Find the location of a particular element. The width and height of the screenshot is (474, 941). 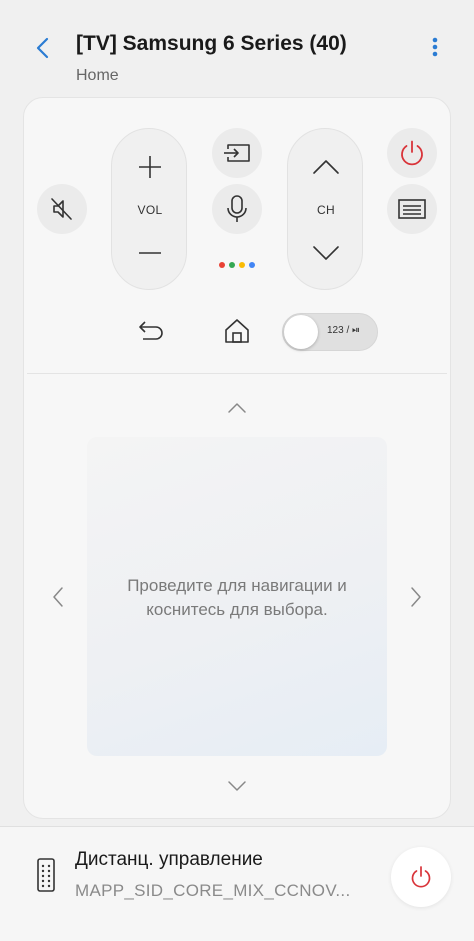

channel-rocker: CH is located at coordinates (325, 209).